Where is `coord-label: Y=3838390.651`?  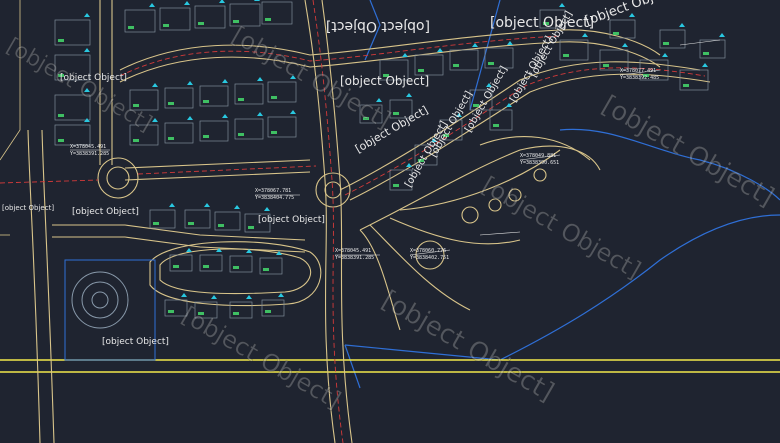 coord-label: Y=3838390.651 is located at coordinates (539, 163).